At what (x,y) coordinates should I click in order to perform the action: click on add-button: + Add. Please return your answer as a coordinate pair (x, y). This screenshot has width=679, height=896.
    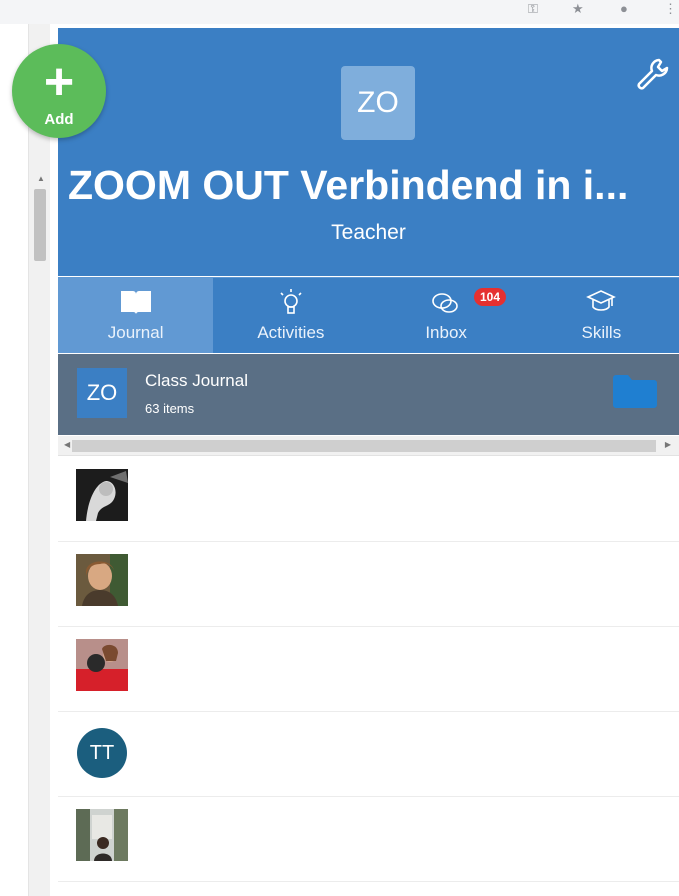
    Looking at the image, I should click on (59, 91).